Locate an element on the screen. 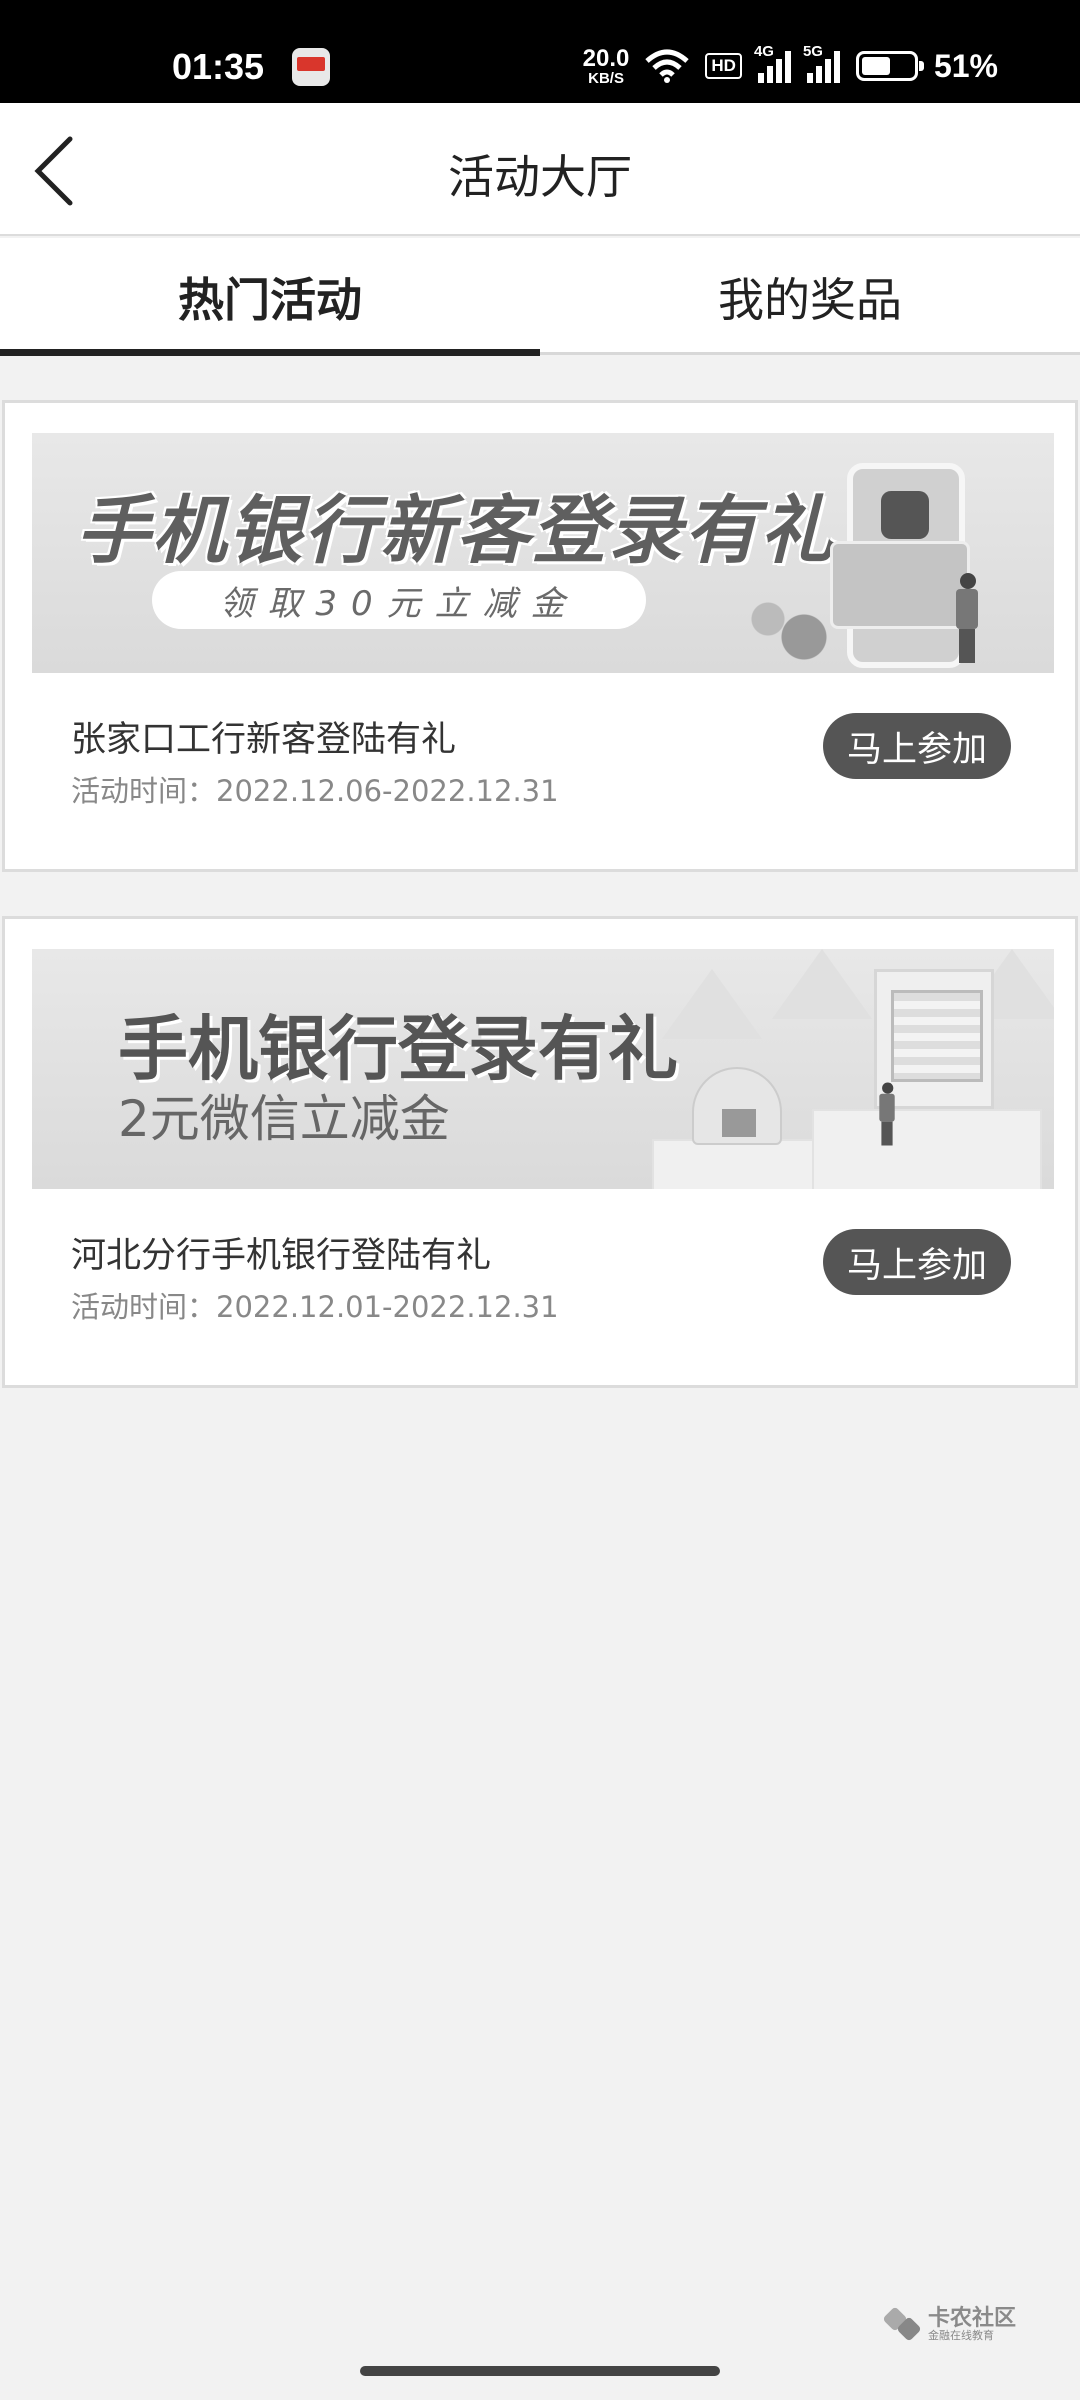 The height and width of the screenshot is (2400, 1080). arrow-decoration is located at coordinates (822, 984).